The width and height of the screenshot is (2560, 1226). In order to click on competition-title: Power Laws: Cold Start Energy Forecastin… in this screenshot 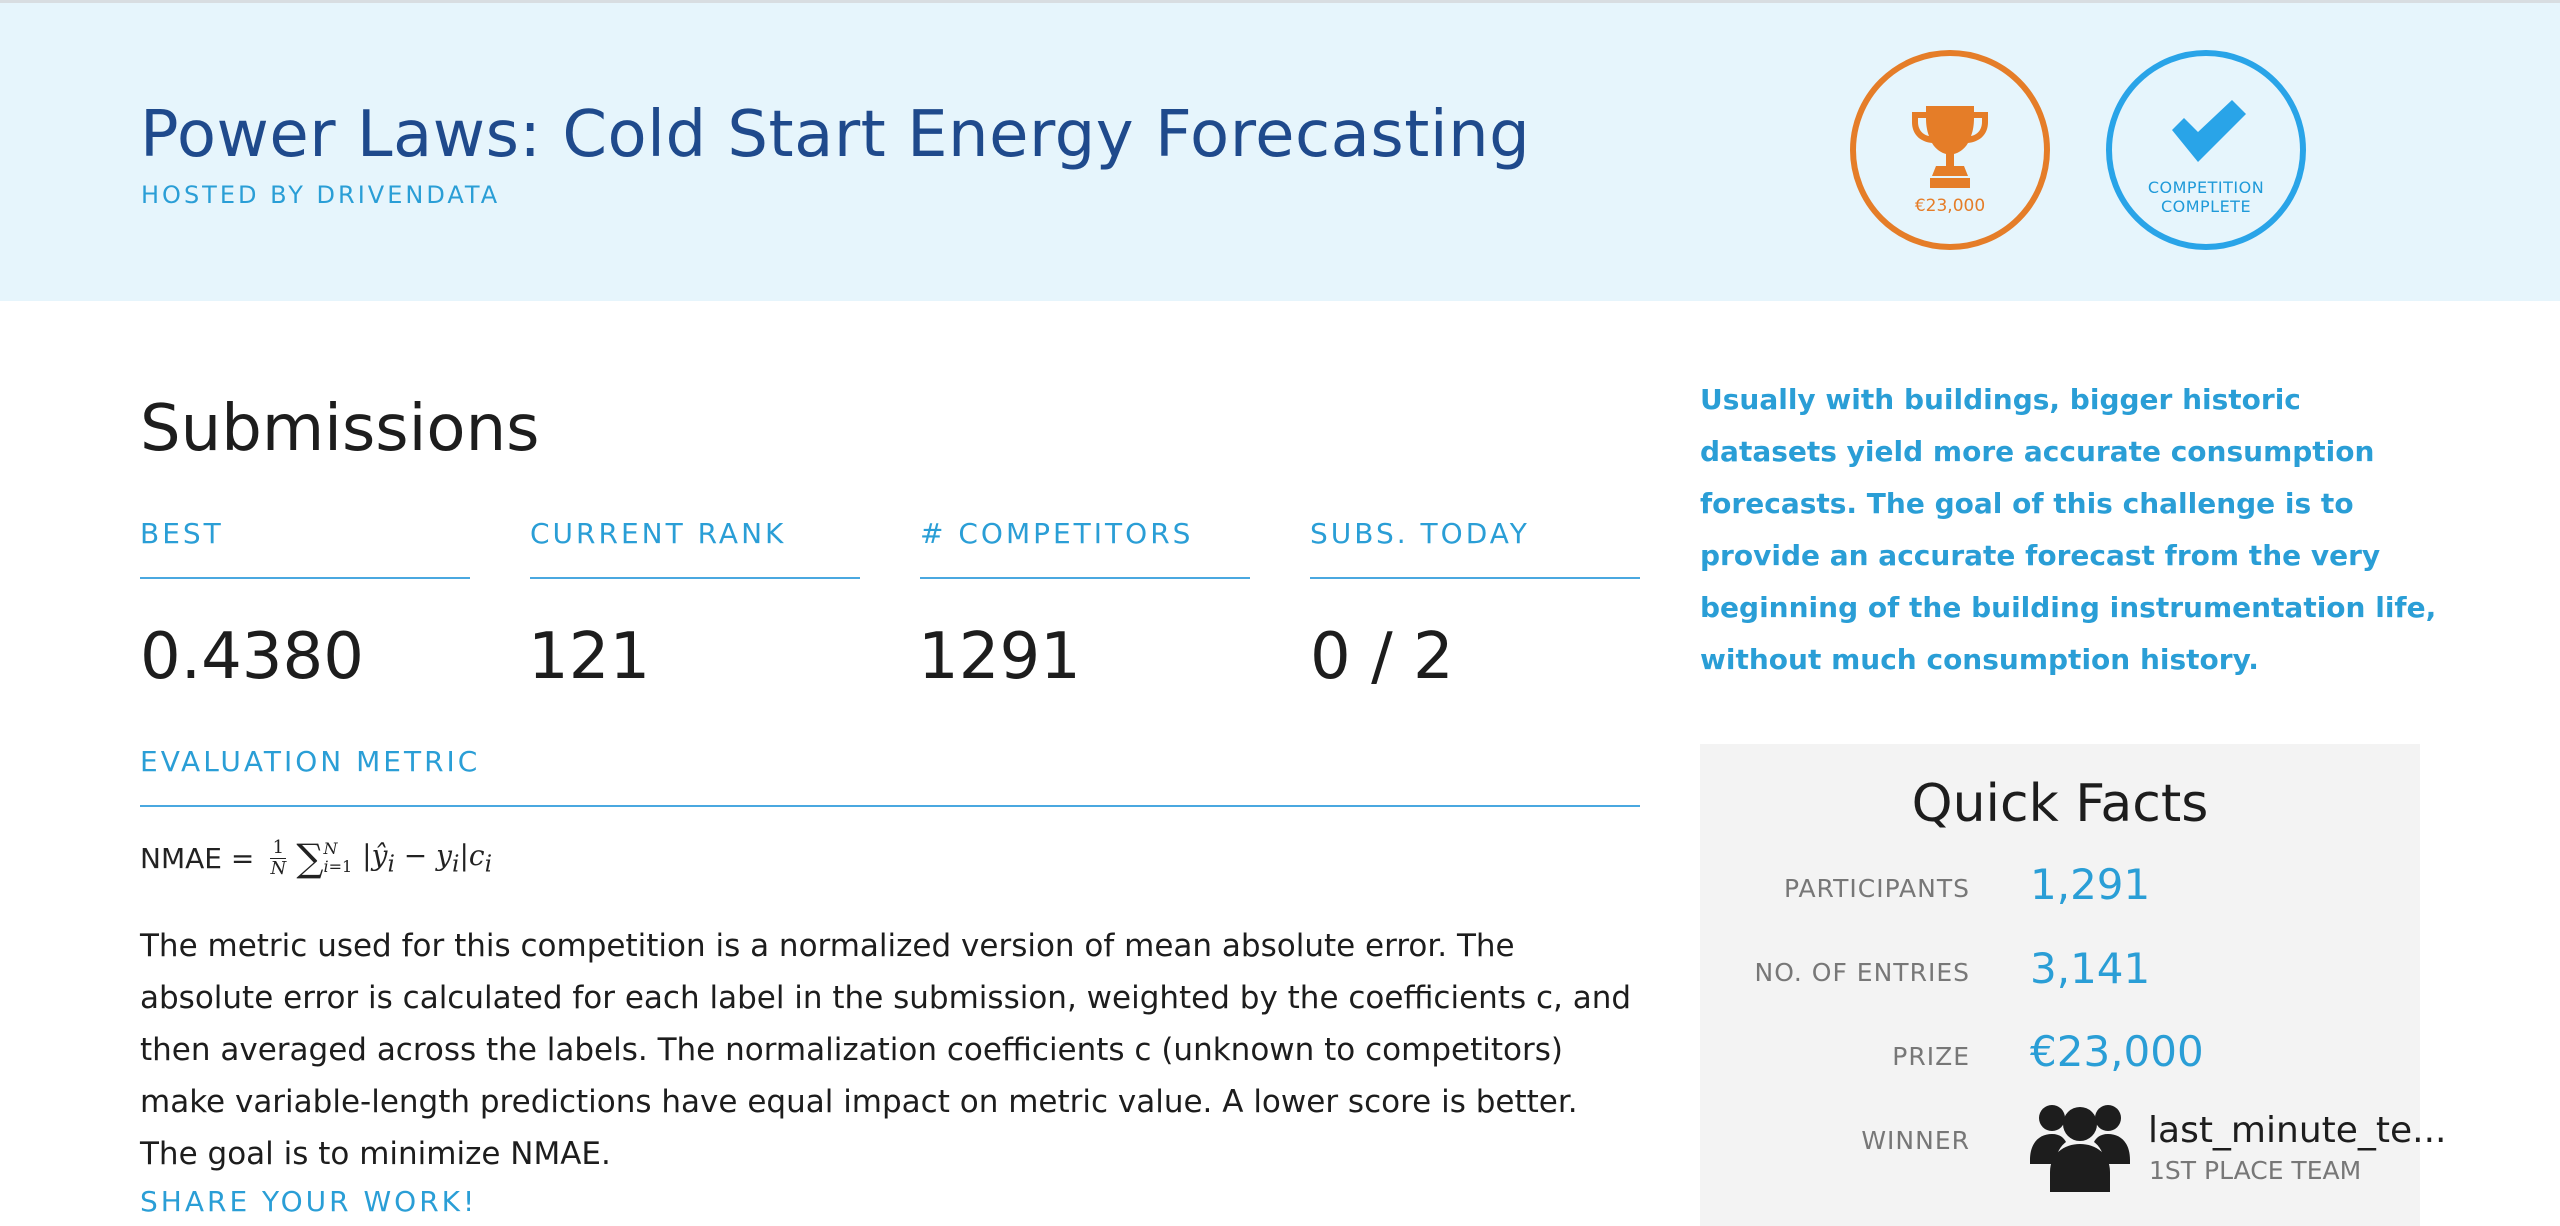, I will do `click(835, 135)`.